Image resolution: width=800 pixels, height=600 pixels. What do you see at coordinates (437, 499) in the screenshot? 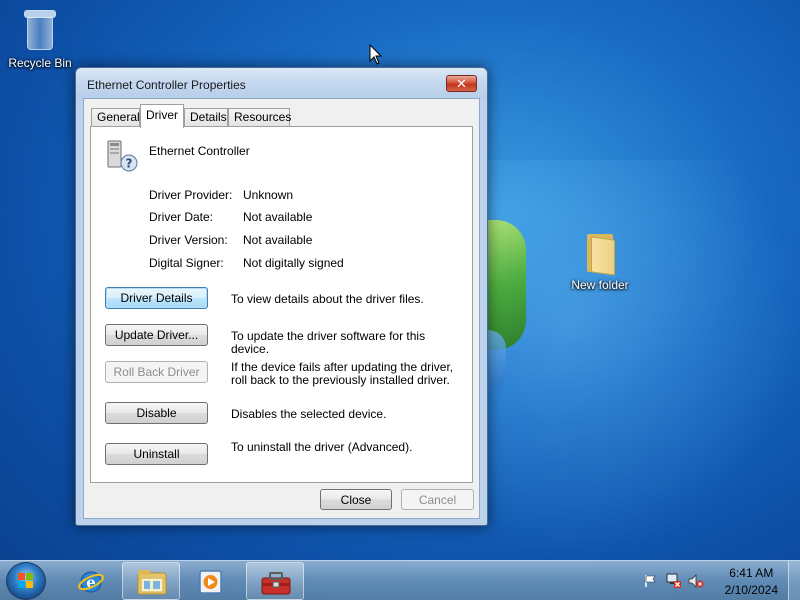
I see `cancel-button: Cancel` at bounding box center [437, 499].